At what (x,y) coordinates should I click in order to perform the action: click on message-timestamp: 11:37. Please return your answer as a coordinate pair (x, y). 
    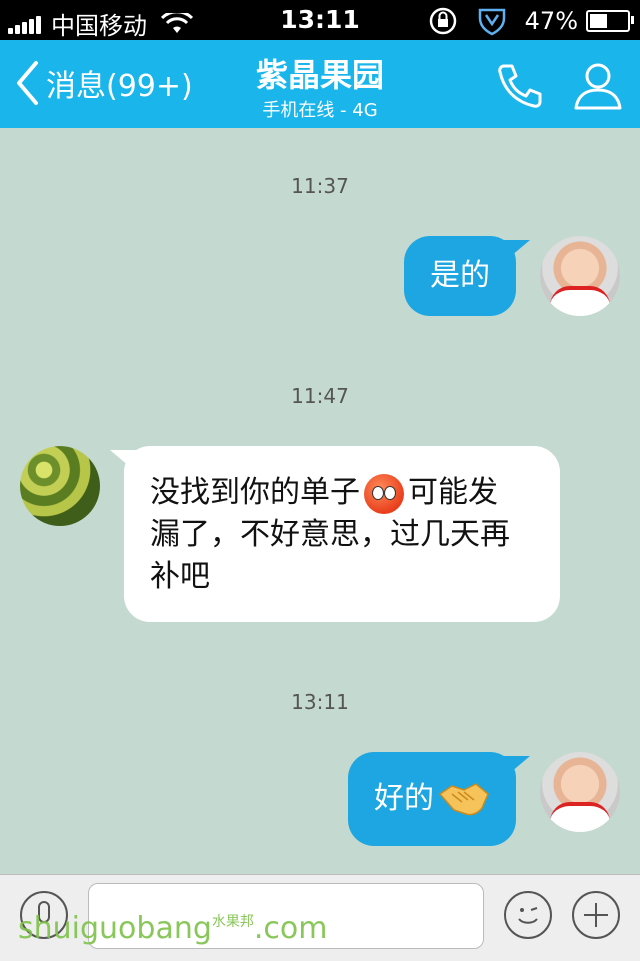
    Looking at the image, I should click on (320, 186).